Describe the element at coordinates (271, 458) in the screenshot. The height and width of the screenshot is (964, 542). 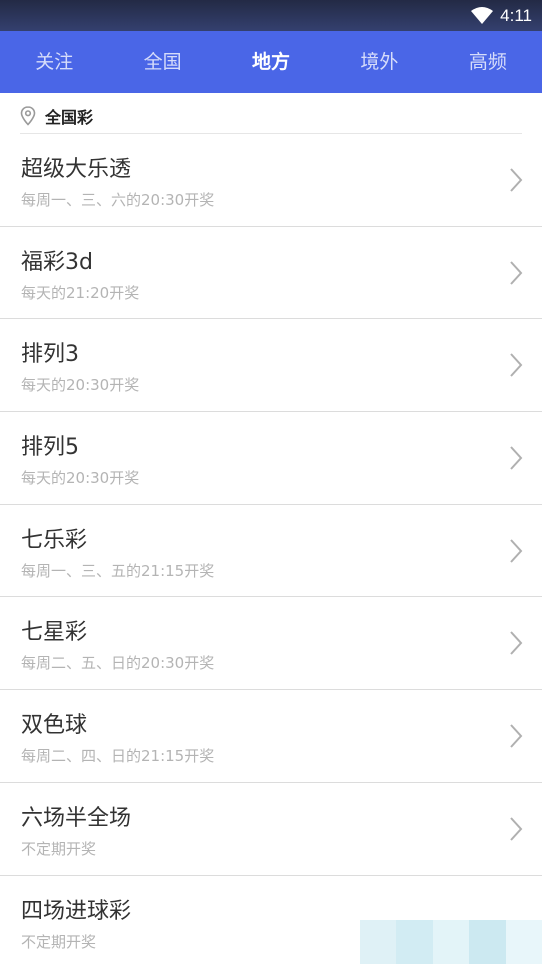
I see `lottery-item-pailie5: 排列5 每天的20:30开奖` at that location.